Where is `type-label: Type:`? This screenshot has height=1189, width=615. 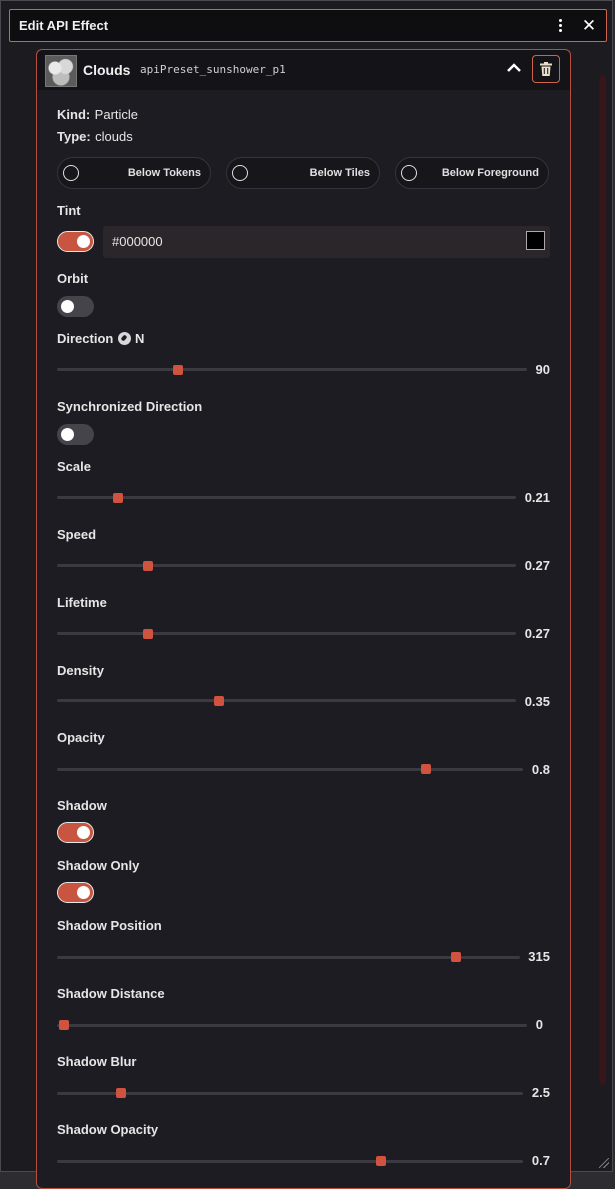 type-label: Type: is located at coordinates (74, 136).